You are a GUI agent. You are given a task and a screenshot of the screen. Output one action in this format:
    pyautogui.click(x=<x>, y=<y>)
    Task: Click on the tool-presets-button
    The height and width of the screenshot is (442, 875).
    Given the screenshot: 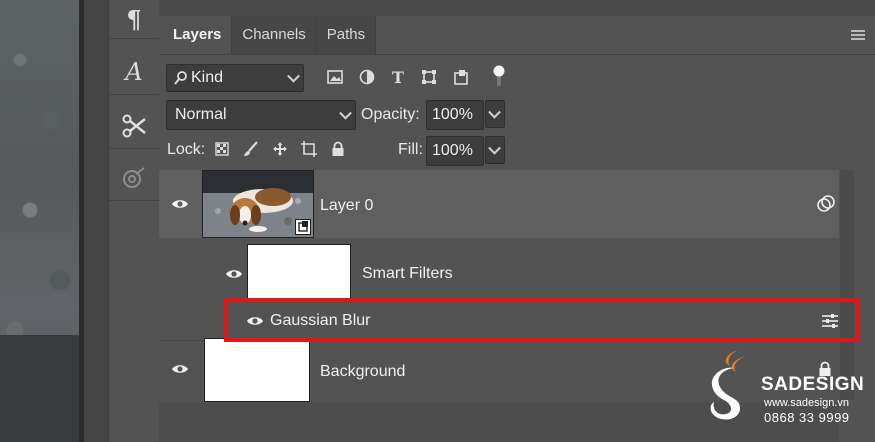 What is the action you would take?
    pyautogui.click(x=134, y=126)
    